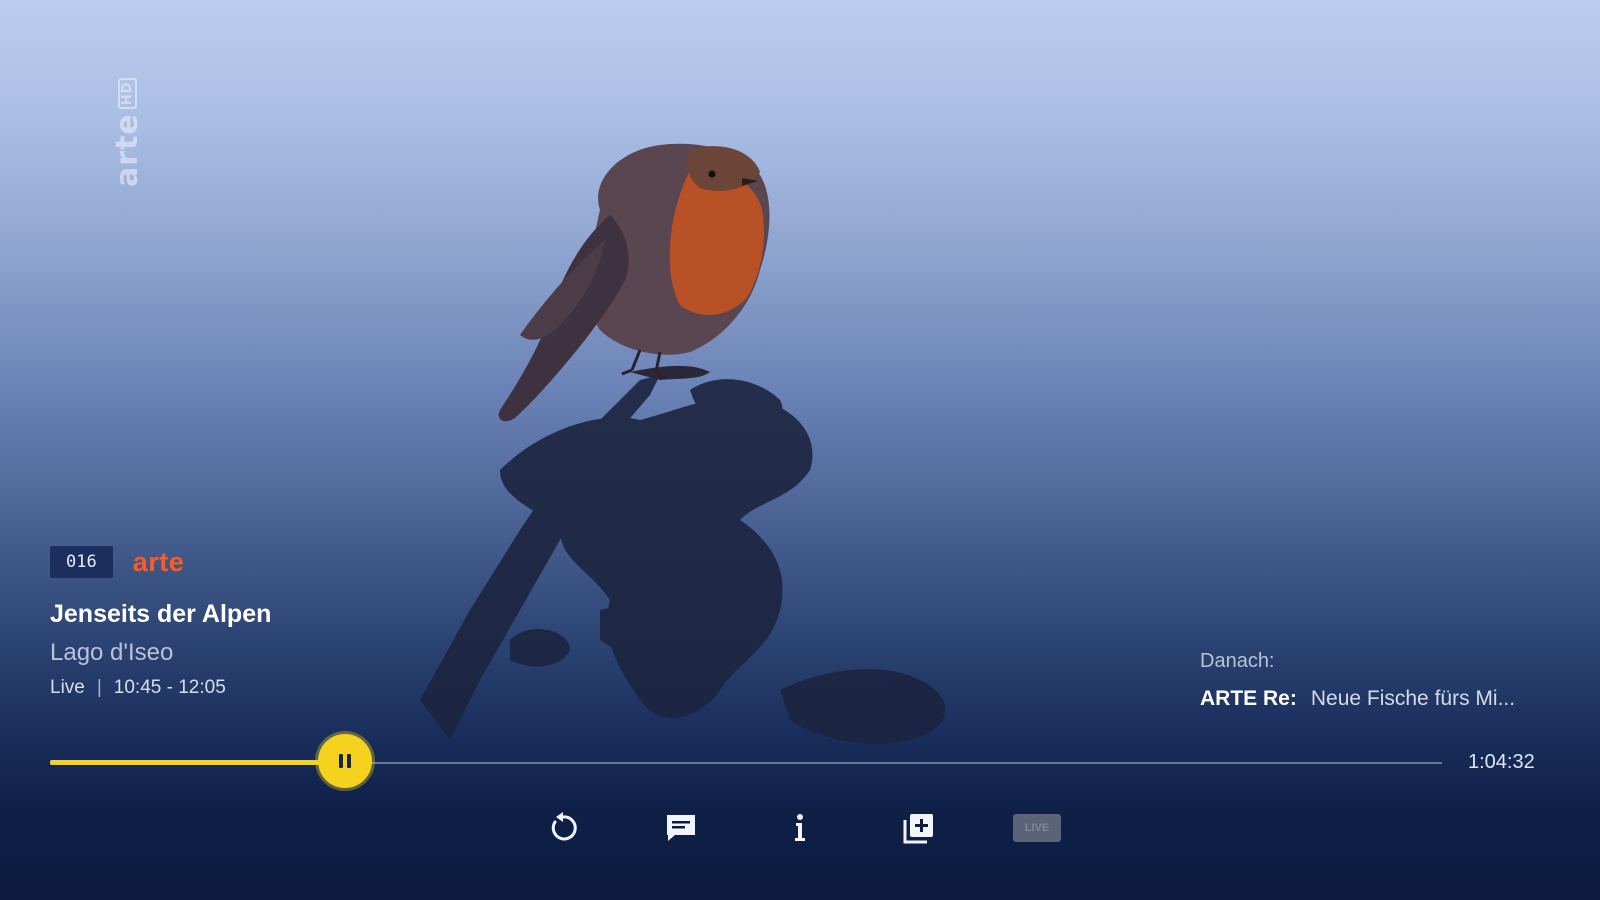 Image resolution: width=1600 pixels, height=900 pixels. What do you see at coordinates (127, 150) in the screenshot?
I see `watermark-text: arte` at bounding box center [127, 150].